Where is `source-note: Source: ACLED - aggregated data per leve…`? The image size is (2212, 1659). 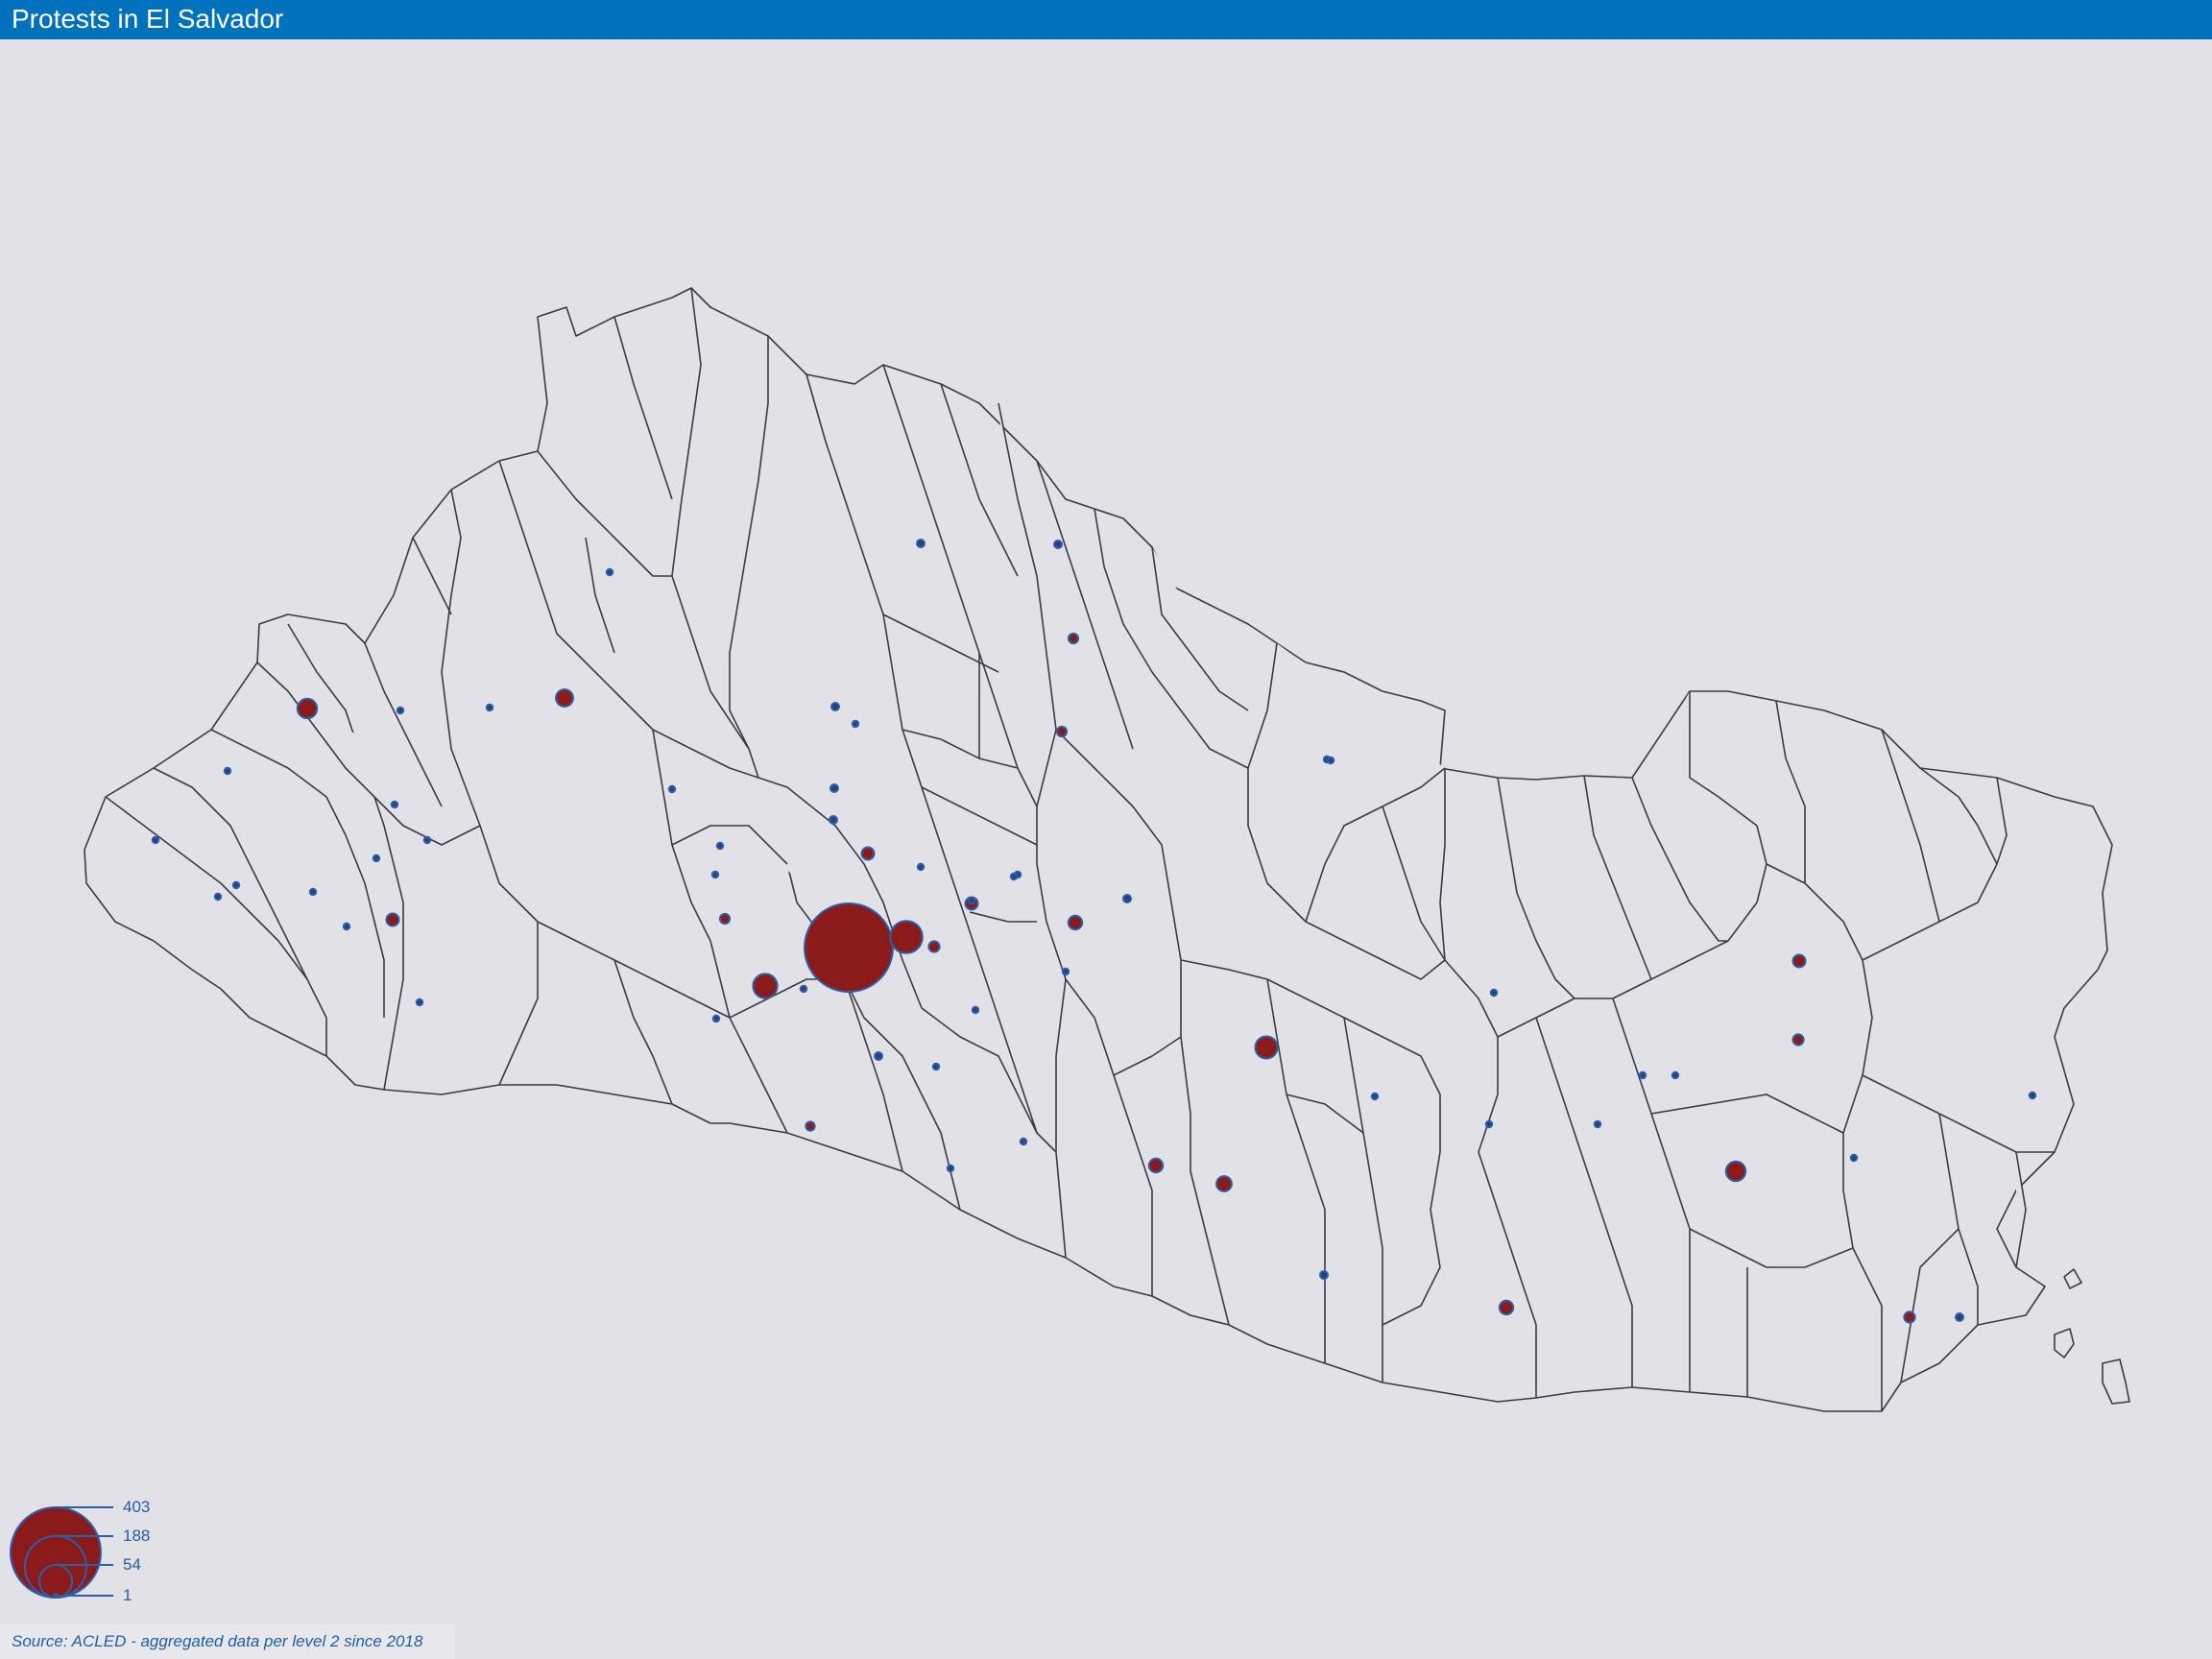 source-note: Source: ACLED - aggregated data per leve… is located at coordinates (217, 1641).